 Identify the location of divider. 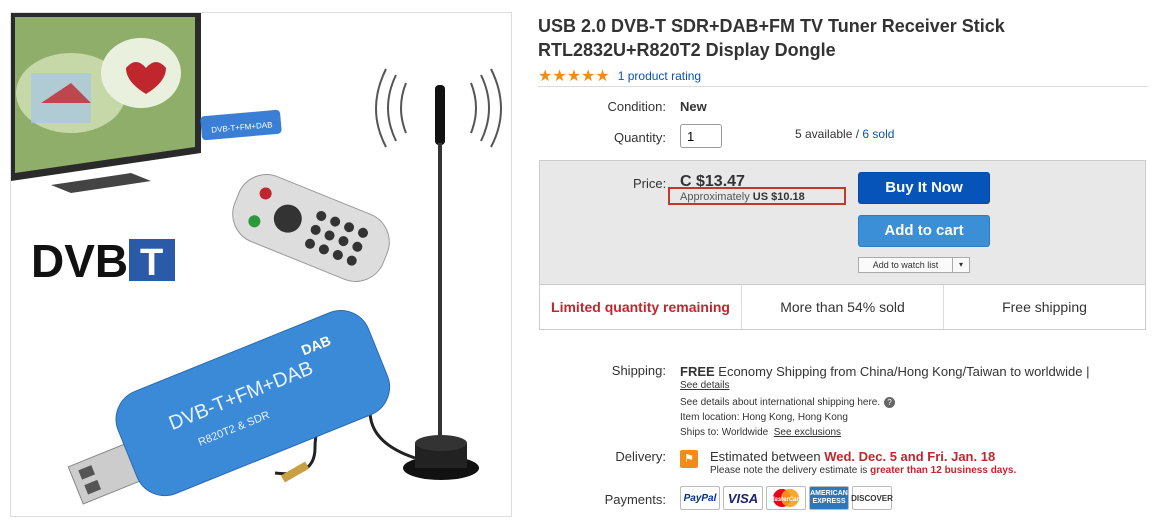
(843, 86).